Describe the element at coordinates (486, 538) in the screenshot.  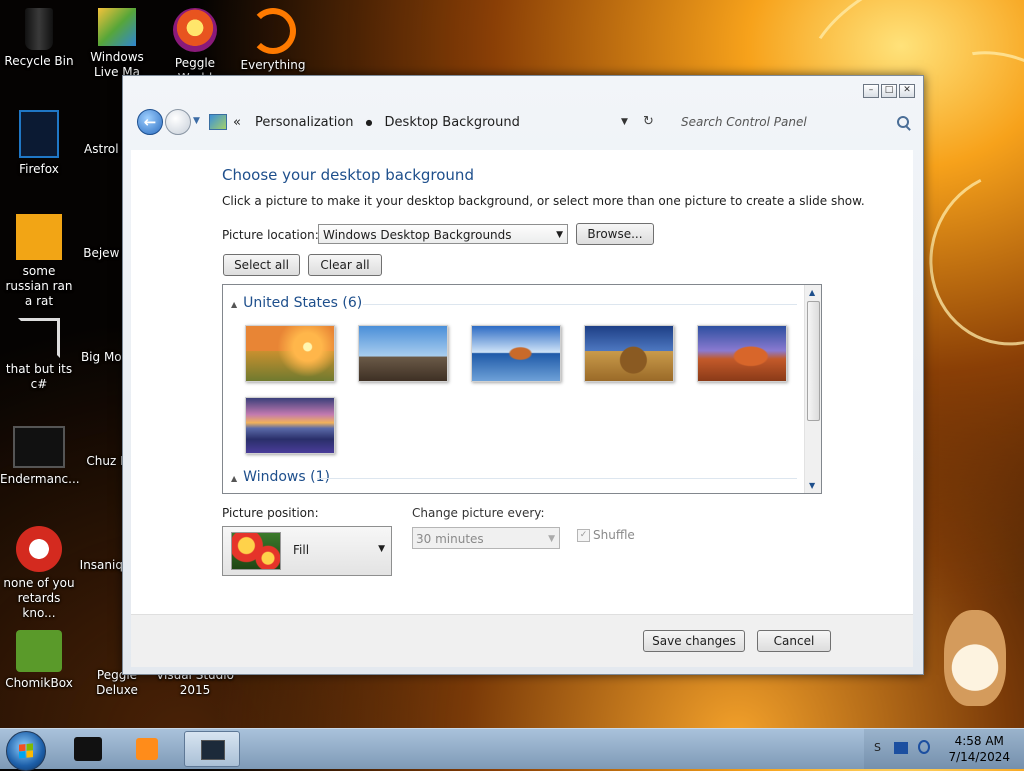
I see `change-picture-interval-select: 30 minutes ▼` at that location.